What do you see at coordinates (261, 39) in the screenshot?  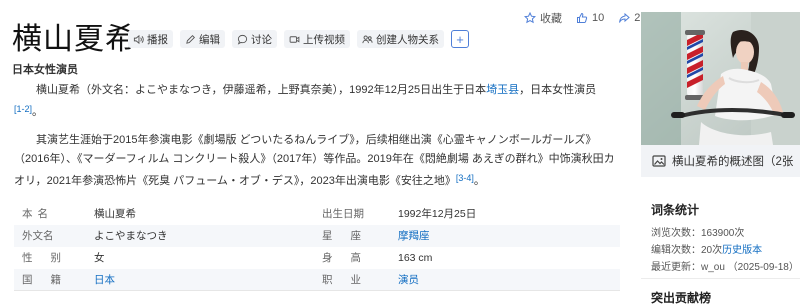 I see `discuss-label: 讨论` at bounding box center [261, 39].